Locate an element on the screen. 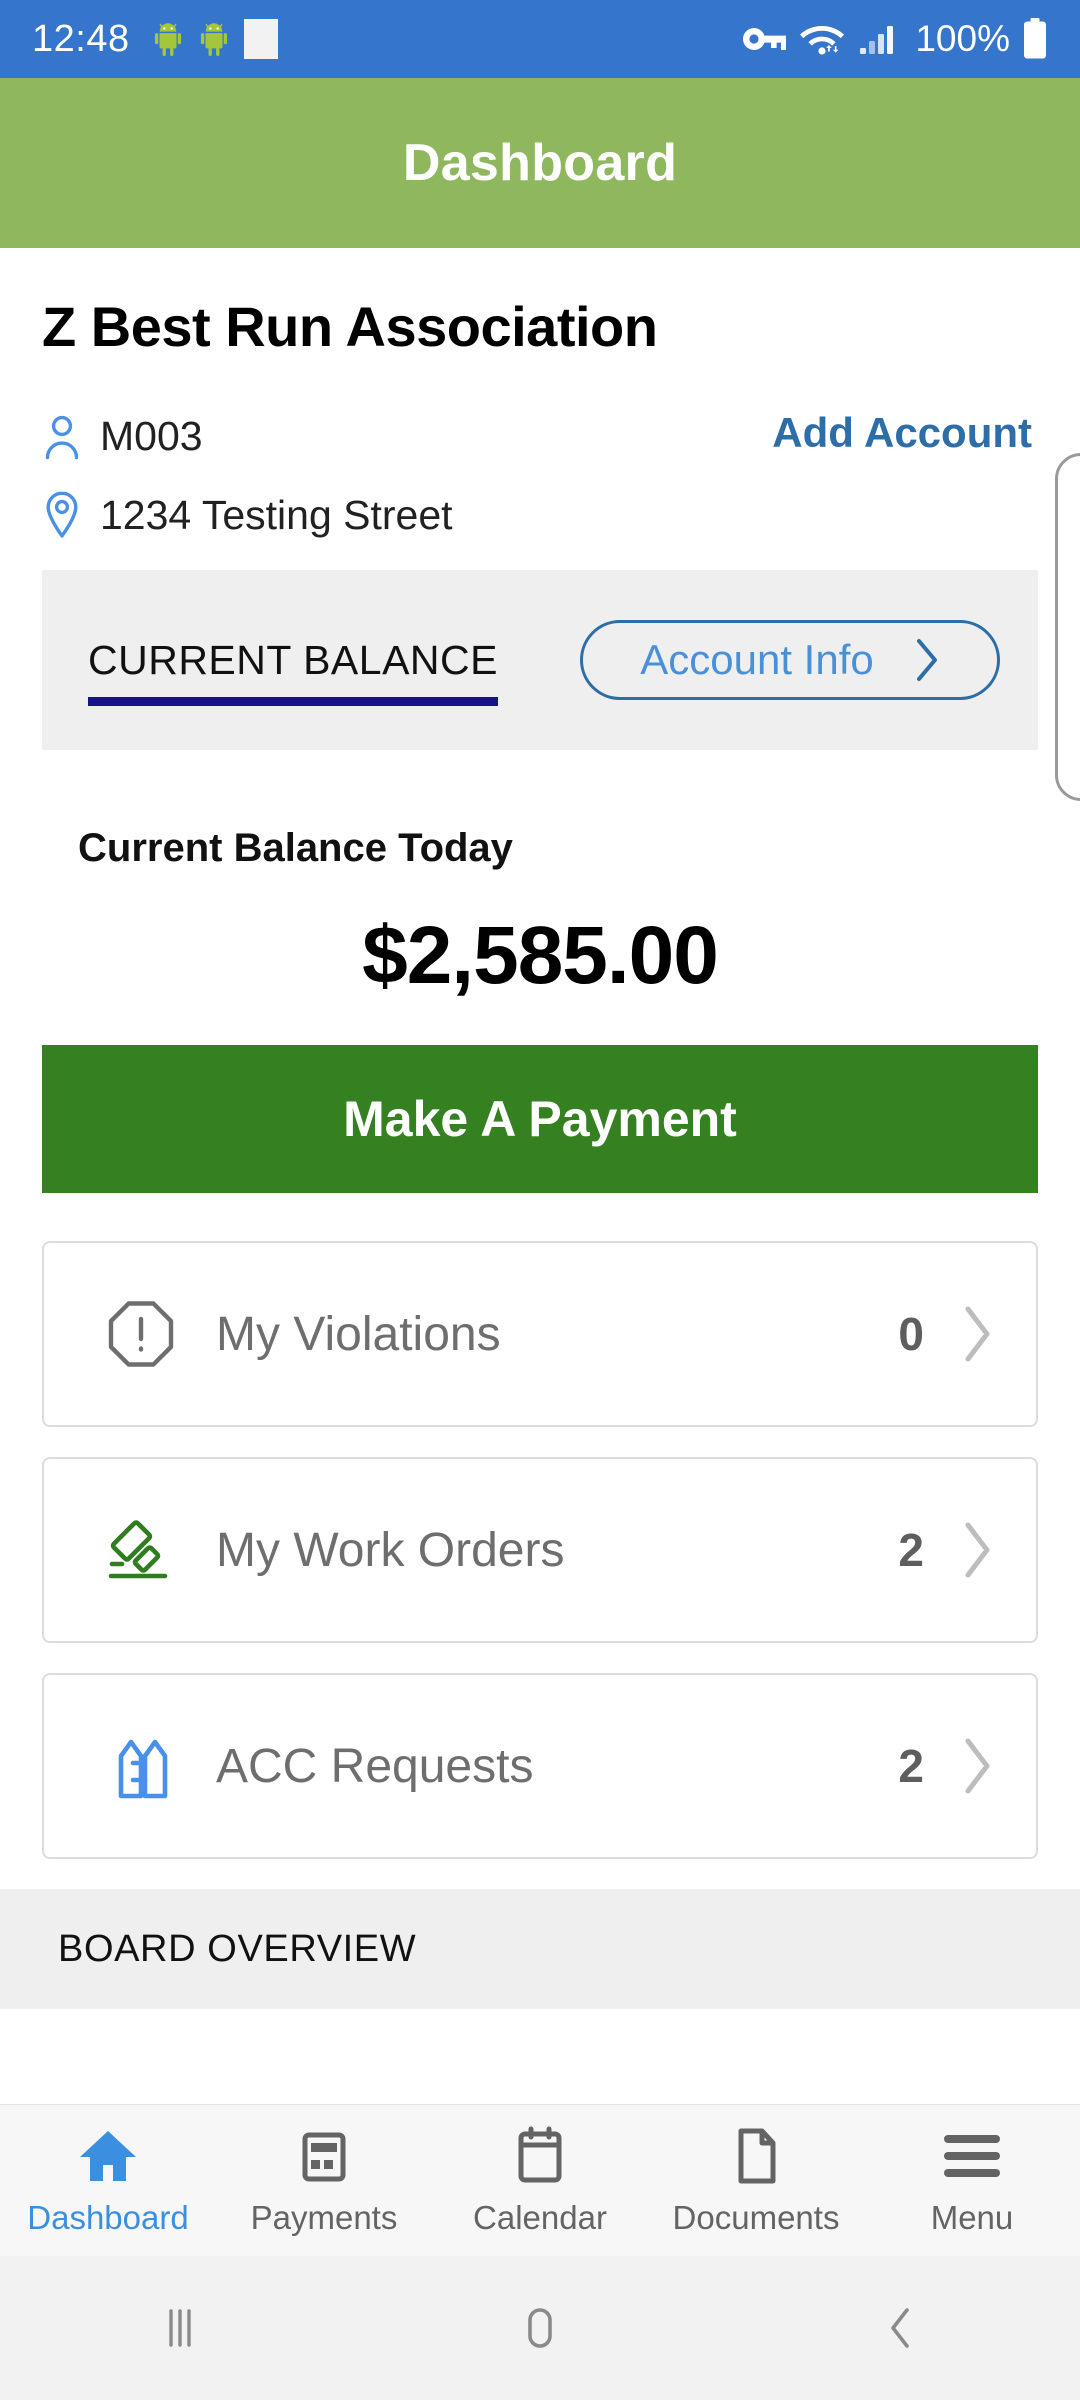 Image resolution: width=1080 pixels, height=2400 pixels. status-bar-notification-icons is located at coordinates (215, 39).